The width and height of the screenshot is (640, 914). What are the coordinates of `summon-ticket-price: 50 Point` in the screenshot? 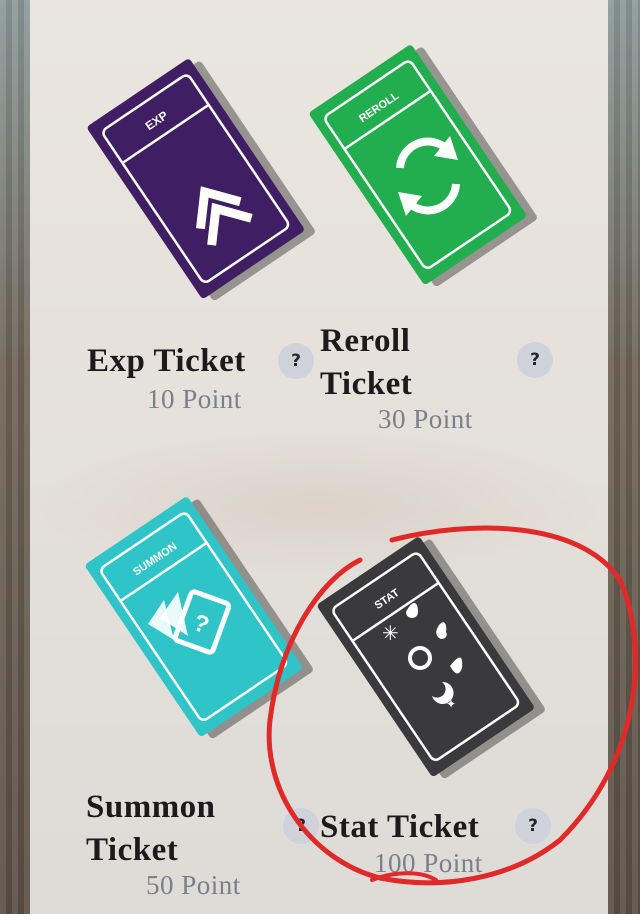 It's located at (193, 885).